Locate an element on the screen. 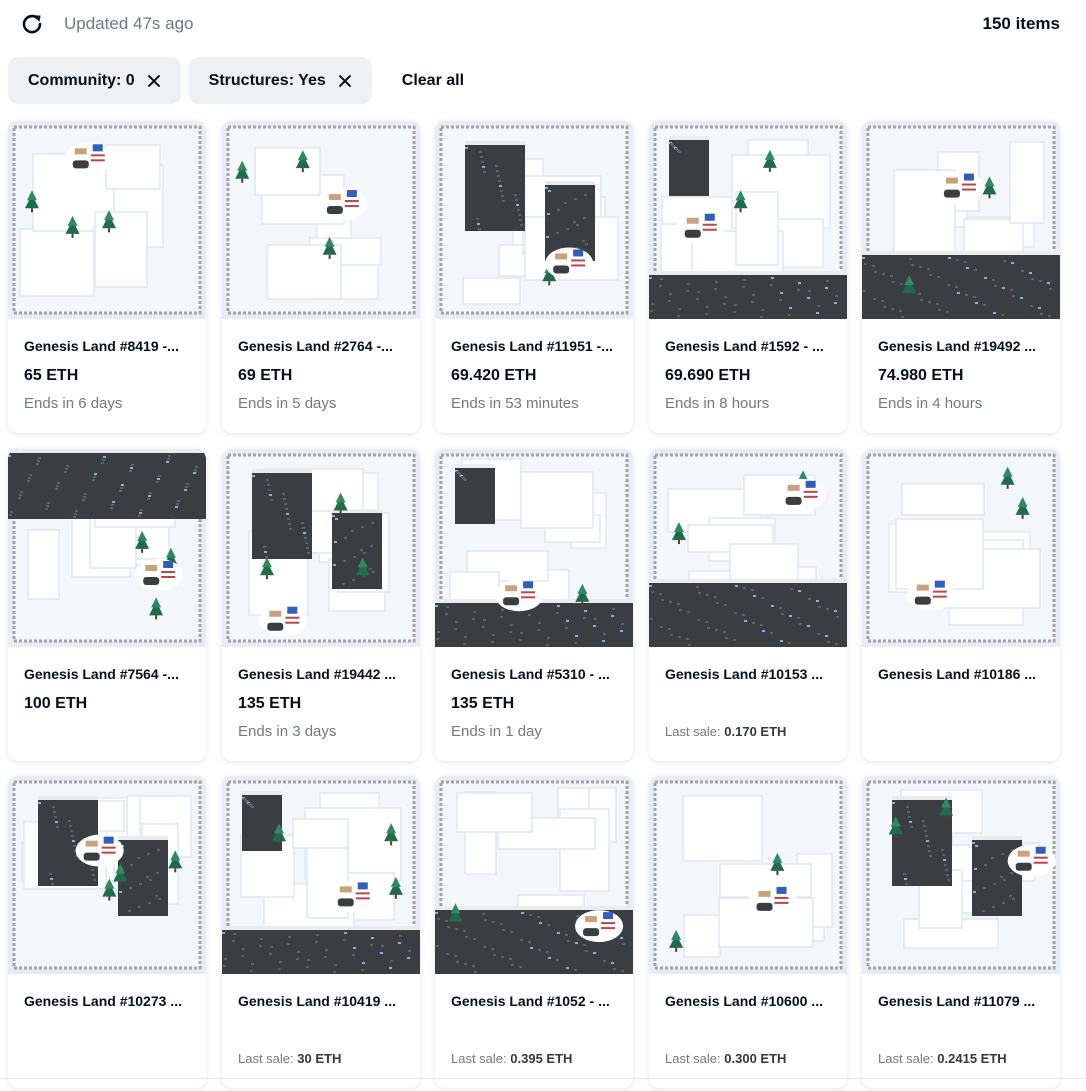  clear-all-button: Clear all is located at coordinates (433, 81).